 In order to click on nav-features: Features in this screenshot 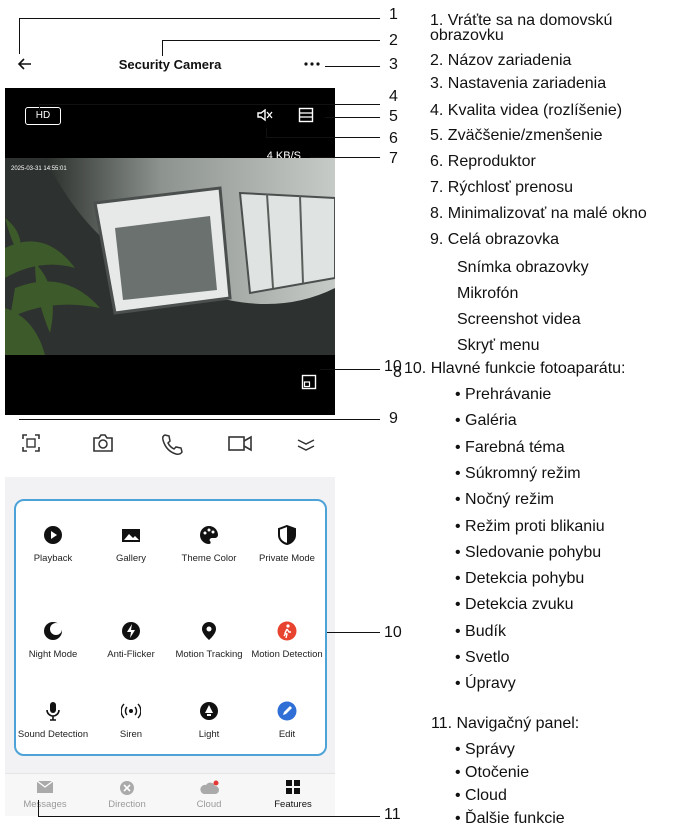, I will do `click(293, 795)`.